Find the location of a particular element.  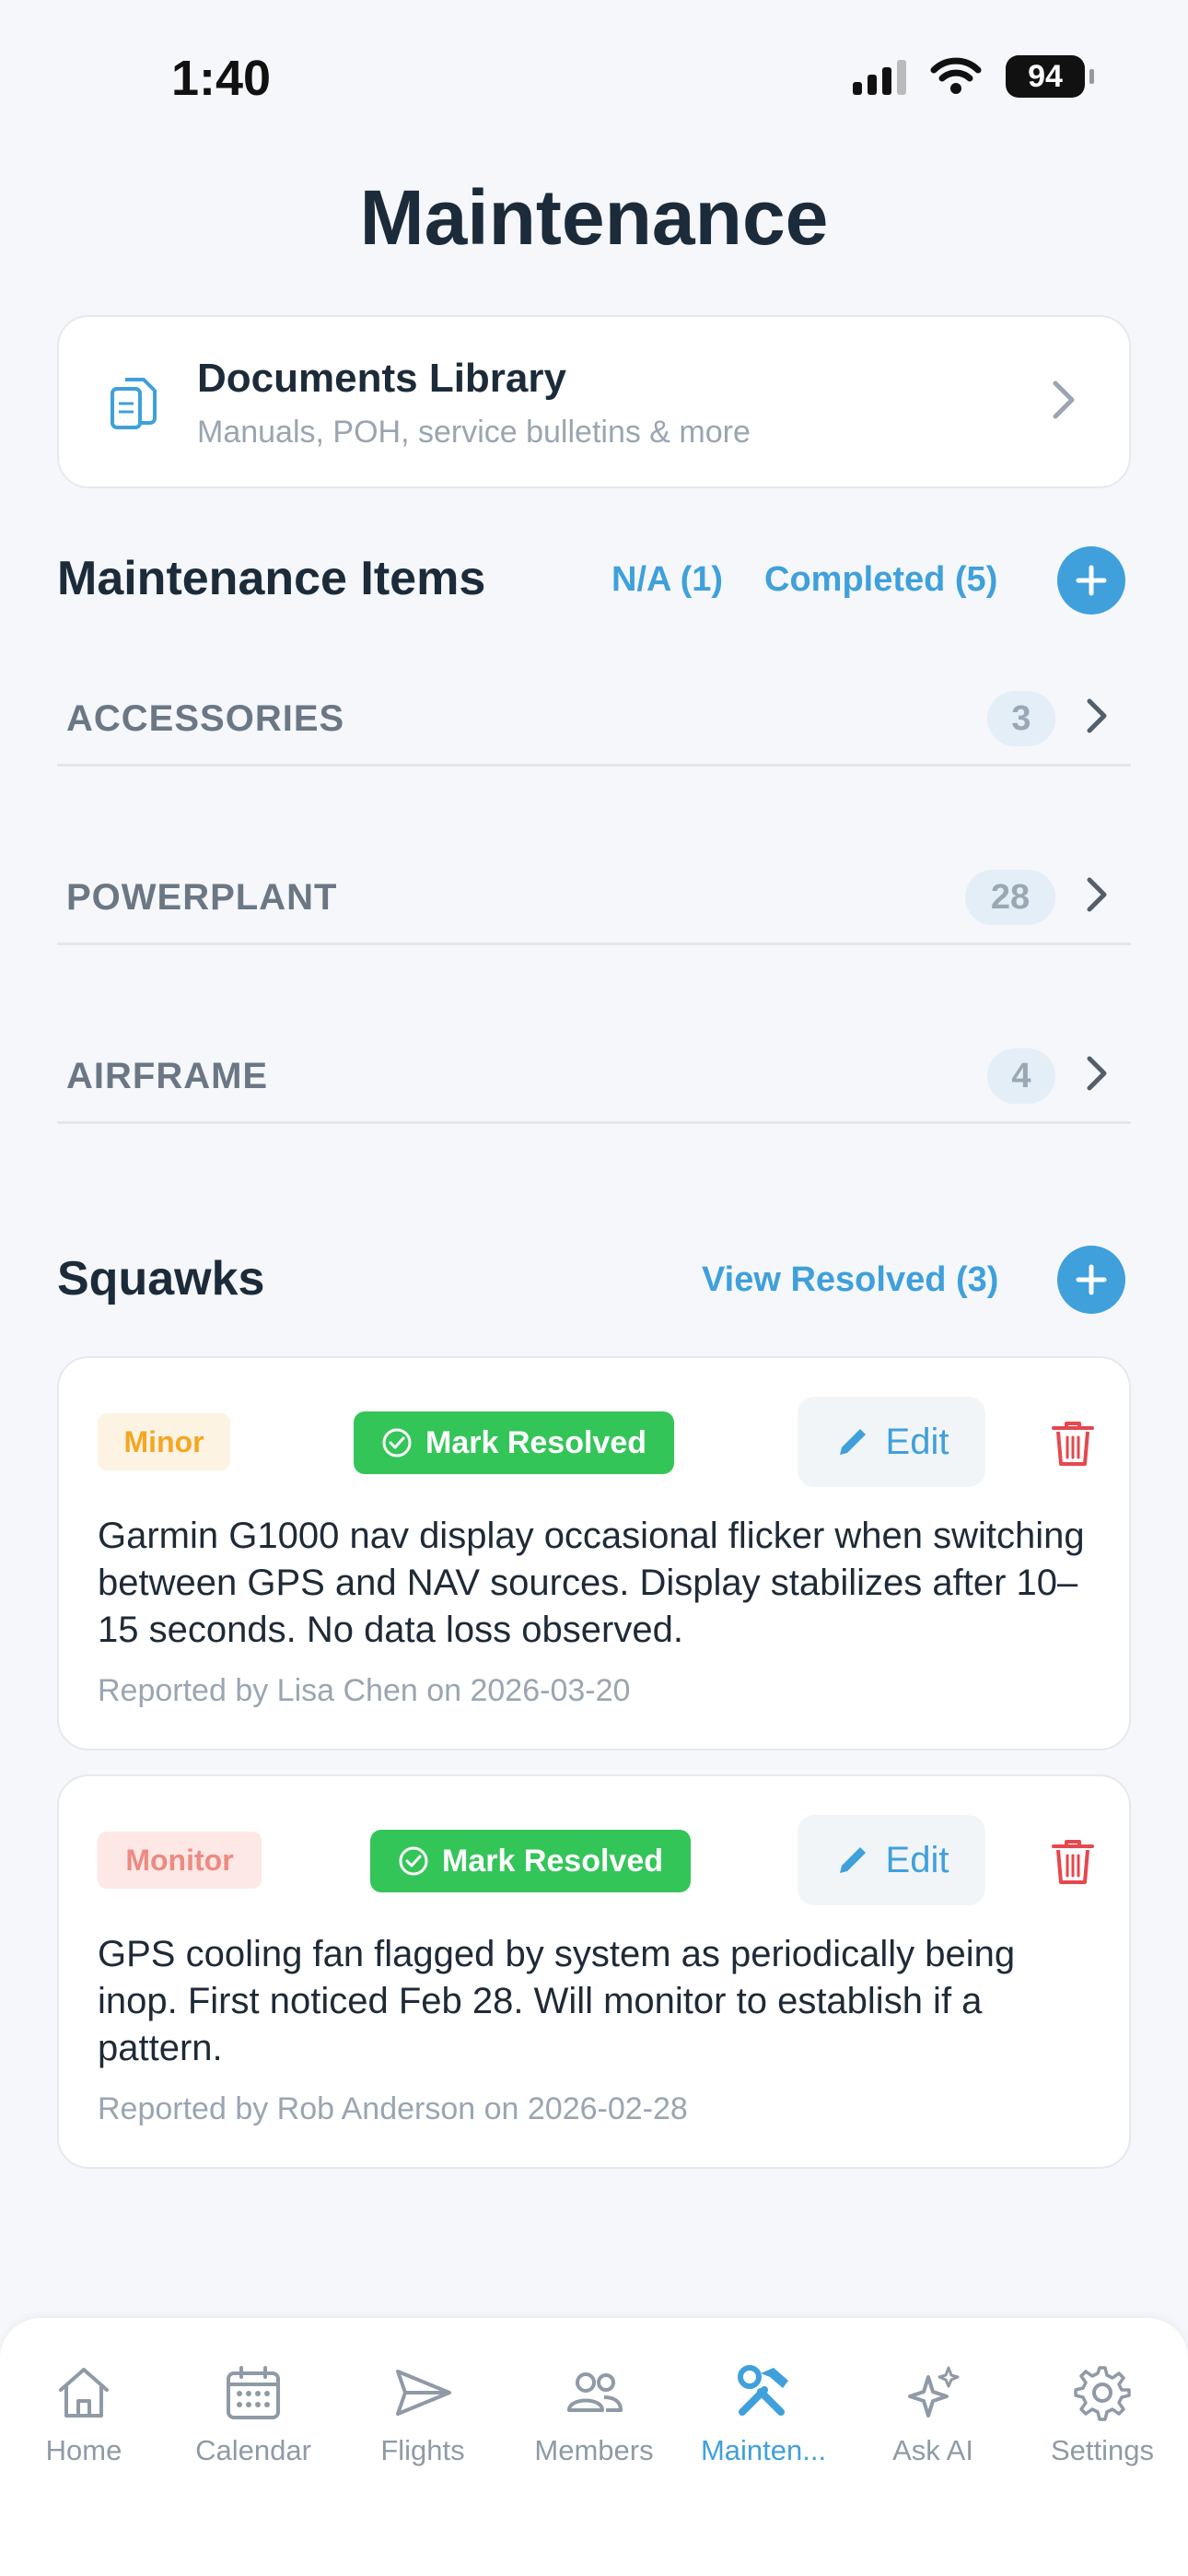

tab-label: Flights is located at coordinates (422, 2450).